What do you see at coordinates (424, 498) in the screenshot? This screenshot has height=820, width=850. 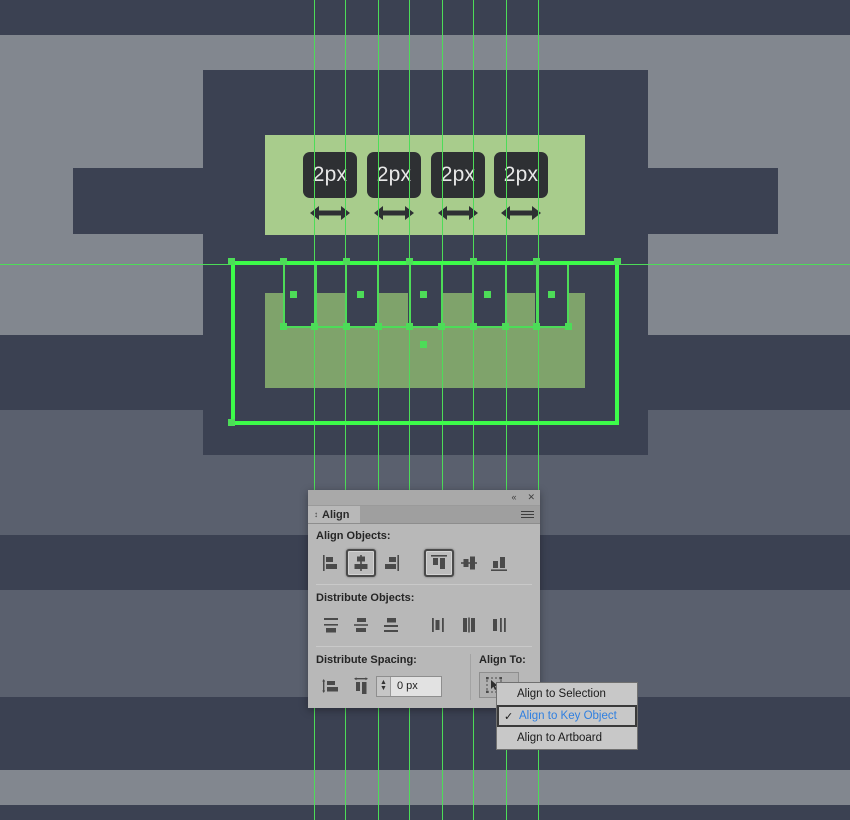 I see `panel-titlebar: « ✕` at bounding box center [424, 498].